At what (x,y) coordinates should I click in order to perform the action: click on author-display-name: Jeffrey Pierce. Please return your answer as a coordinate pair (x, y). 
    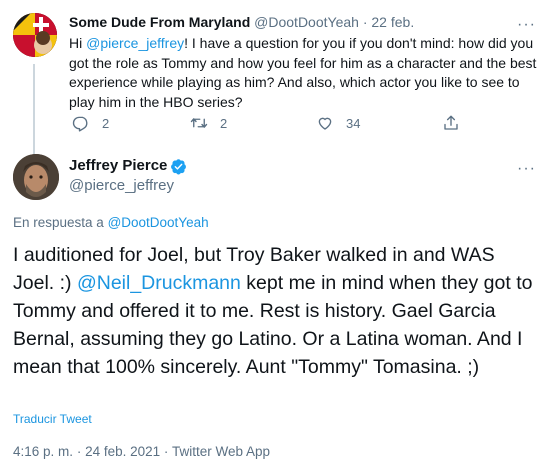
    Looking at the image, I should click on (118, 166).